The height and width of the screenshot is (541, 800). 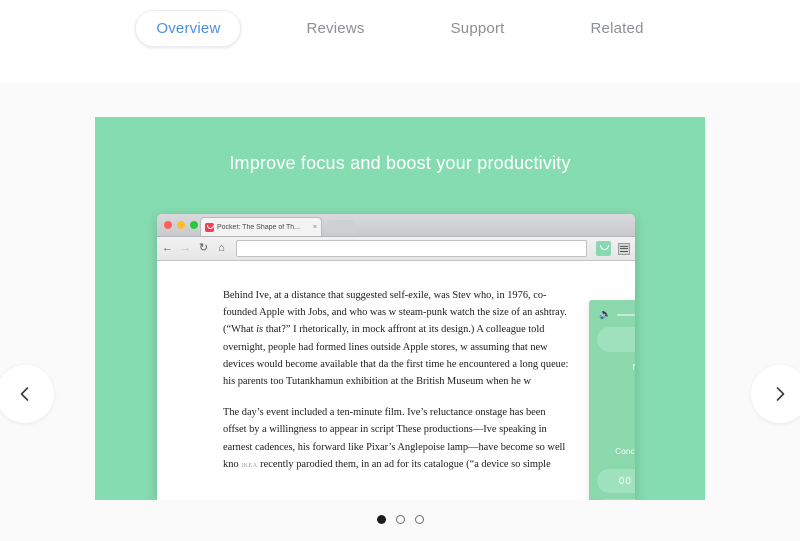 I want to click on tab-related: Related, so click(x=617, y=28).